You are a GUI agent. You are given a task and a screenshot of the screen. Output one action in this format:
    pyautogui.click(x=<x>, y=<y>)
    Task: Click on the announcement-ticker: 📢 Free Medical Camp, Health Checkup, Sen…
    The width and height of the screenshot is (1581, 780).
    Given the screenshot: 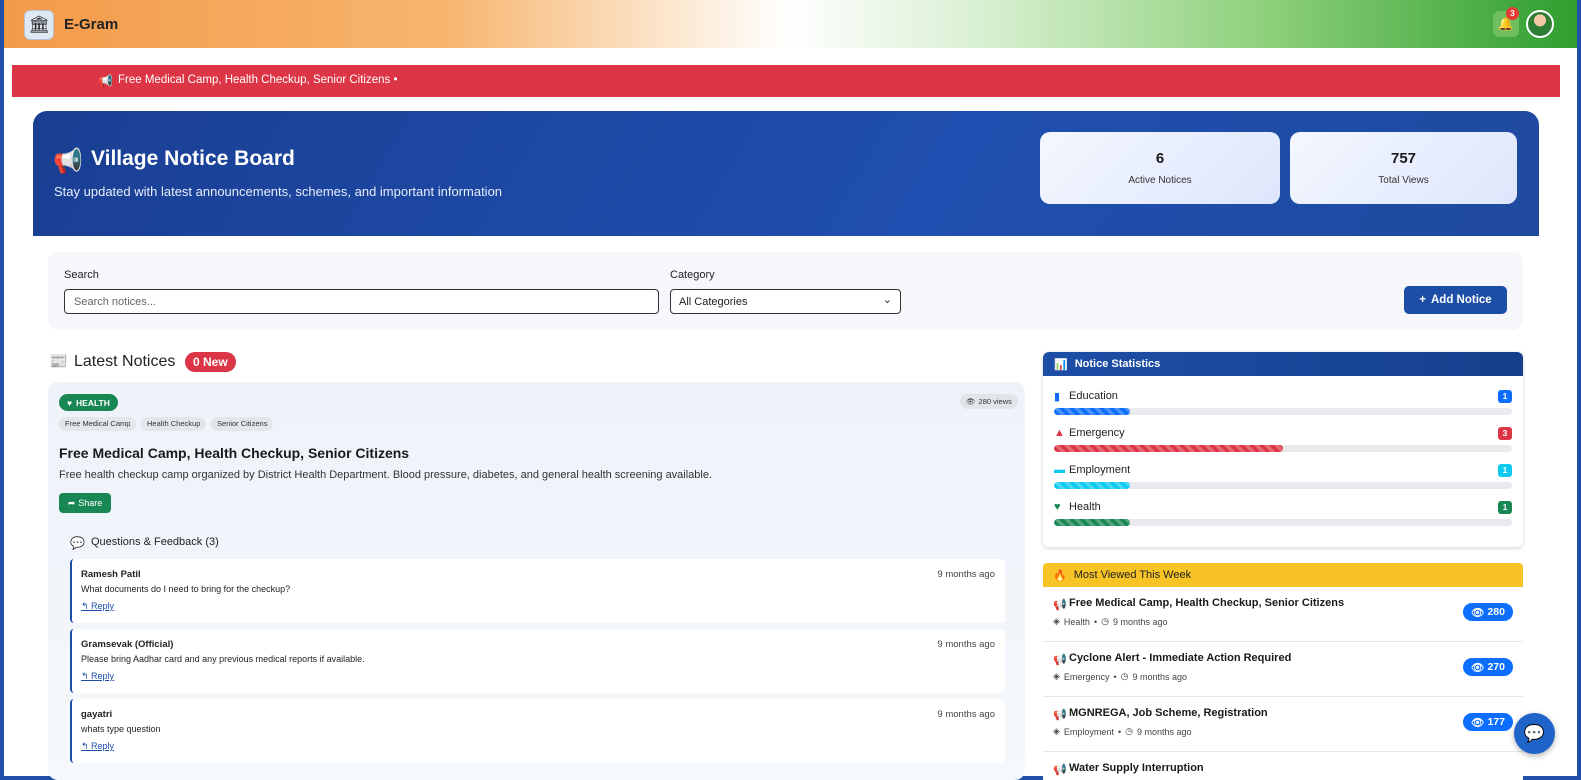 What is the action you would take?
    pyautogui.click(x=786, y=81)
    